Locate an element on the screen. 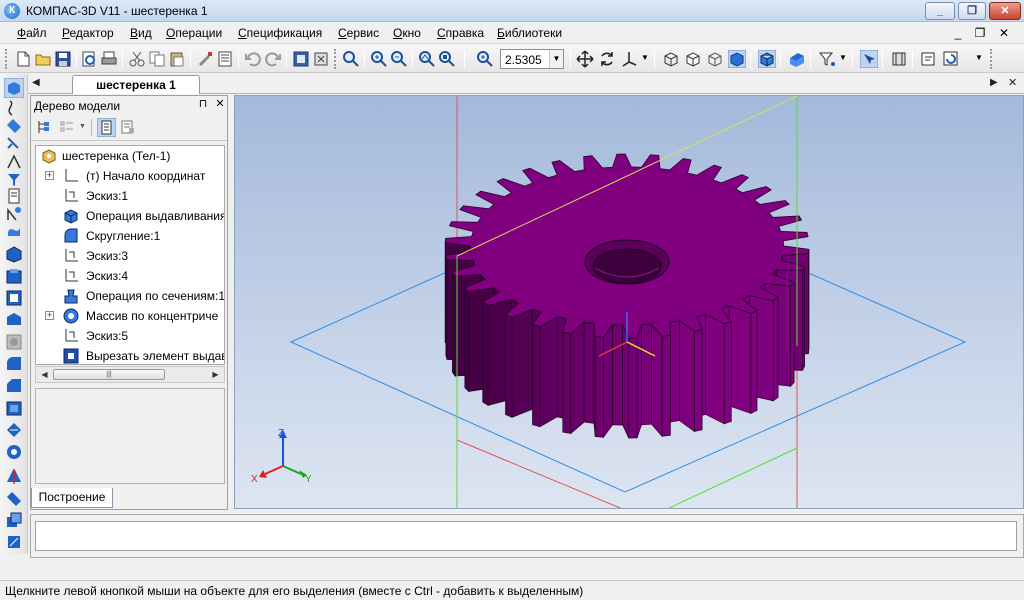  new-document-icon is located at coordinates (23, 59).